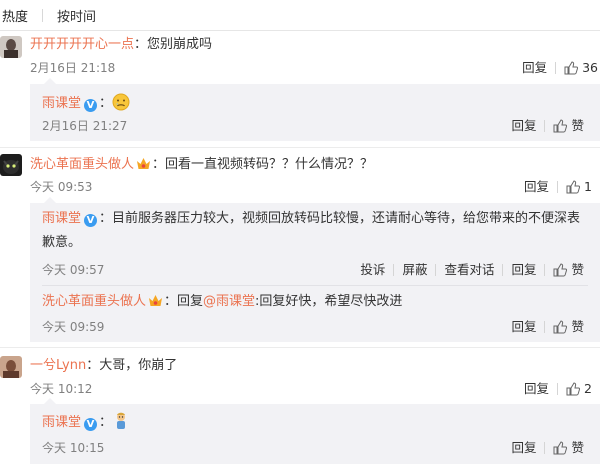  Describe the element at coordinates (372, 270) in the screenshot. I see `report-button: 投诉` at that location.